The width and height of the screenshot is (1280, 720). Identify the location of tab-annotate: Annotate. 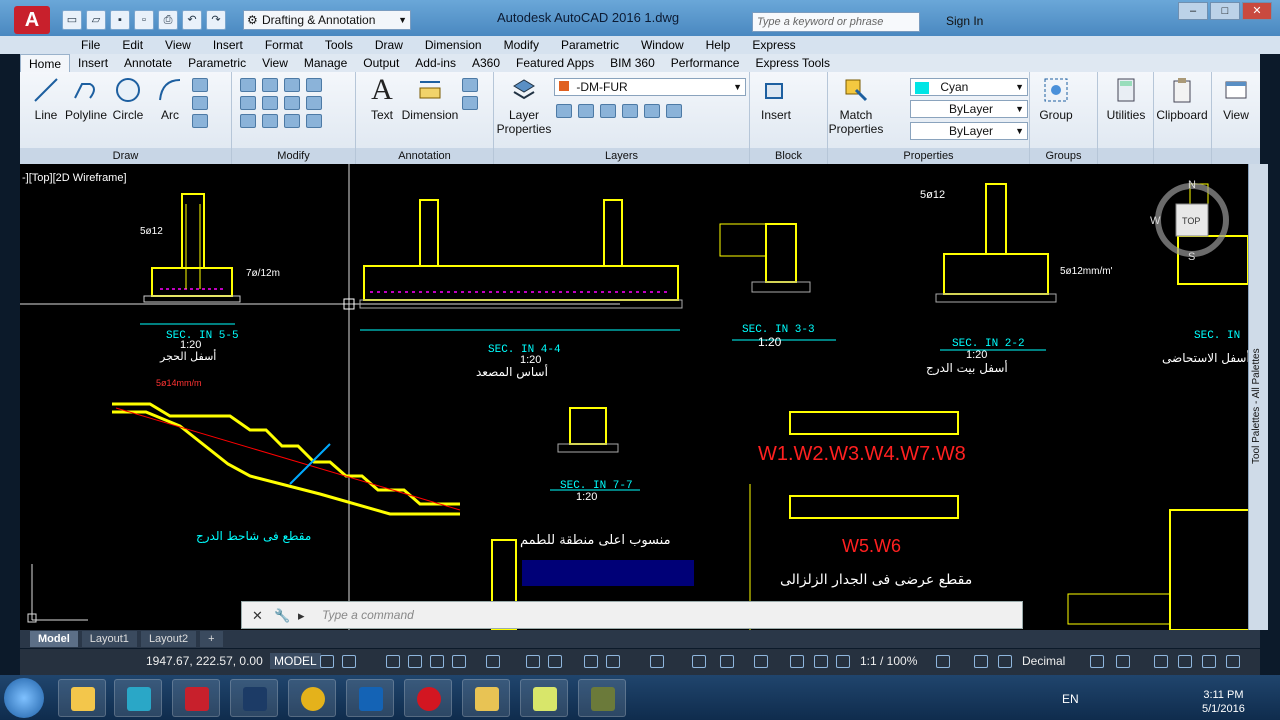
(148, 63).